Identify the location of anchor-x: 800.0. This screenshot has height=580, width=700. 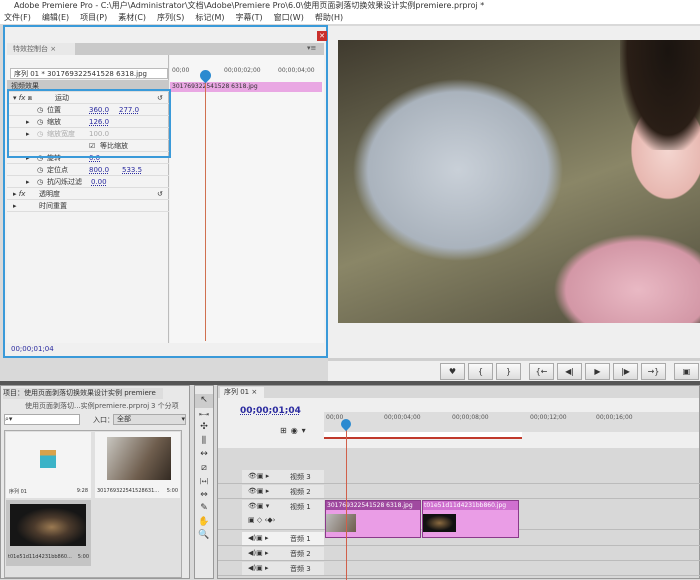
(99, 170).